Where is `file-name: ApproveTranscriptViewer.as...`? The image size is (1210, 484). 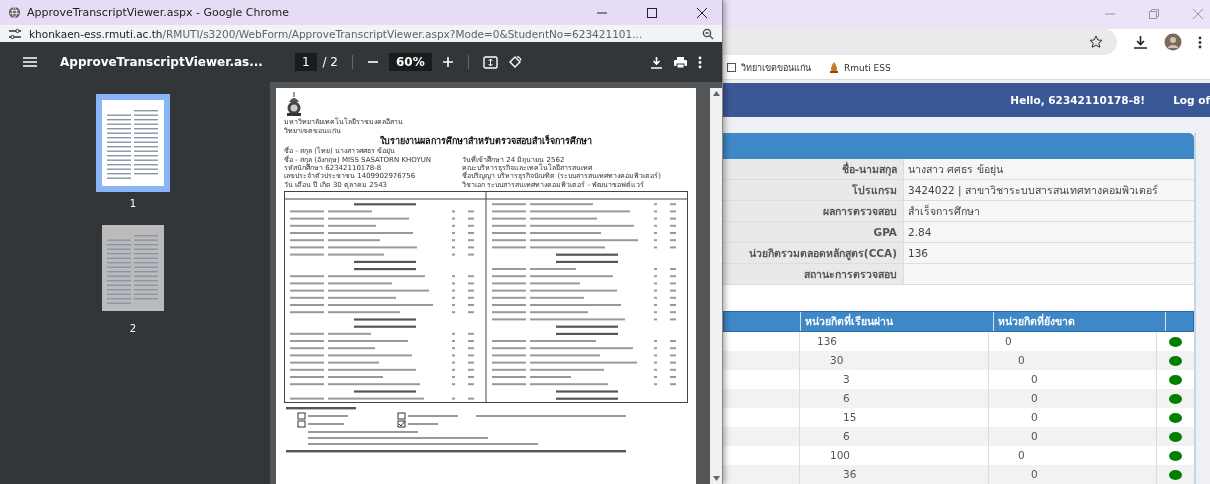 file-name: ApproveTranscriptViewer.as... is located at coordinates (161, 62).